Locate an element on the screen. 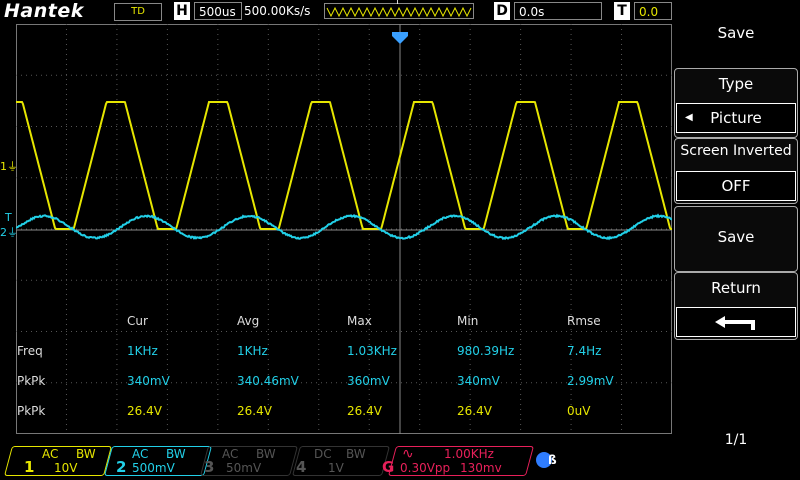 The width and height of the screenshot is (800, 480). ch2-scale: 500mV is located at coordinates (153, 468).